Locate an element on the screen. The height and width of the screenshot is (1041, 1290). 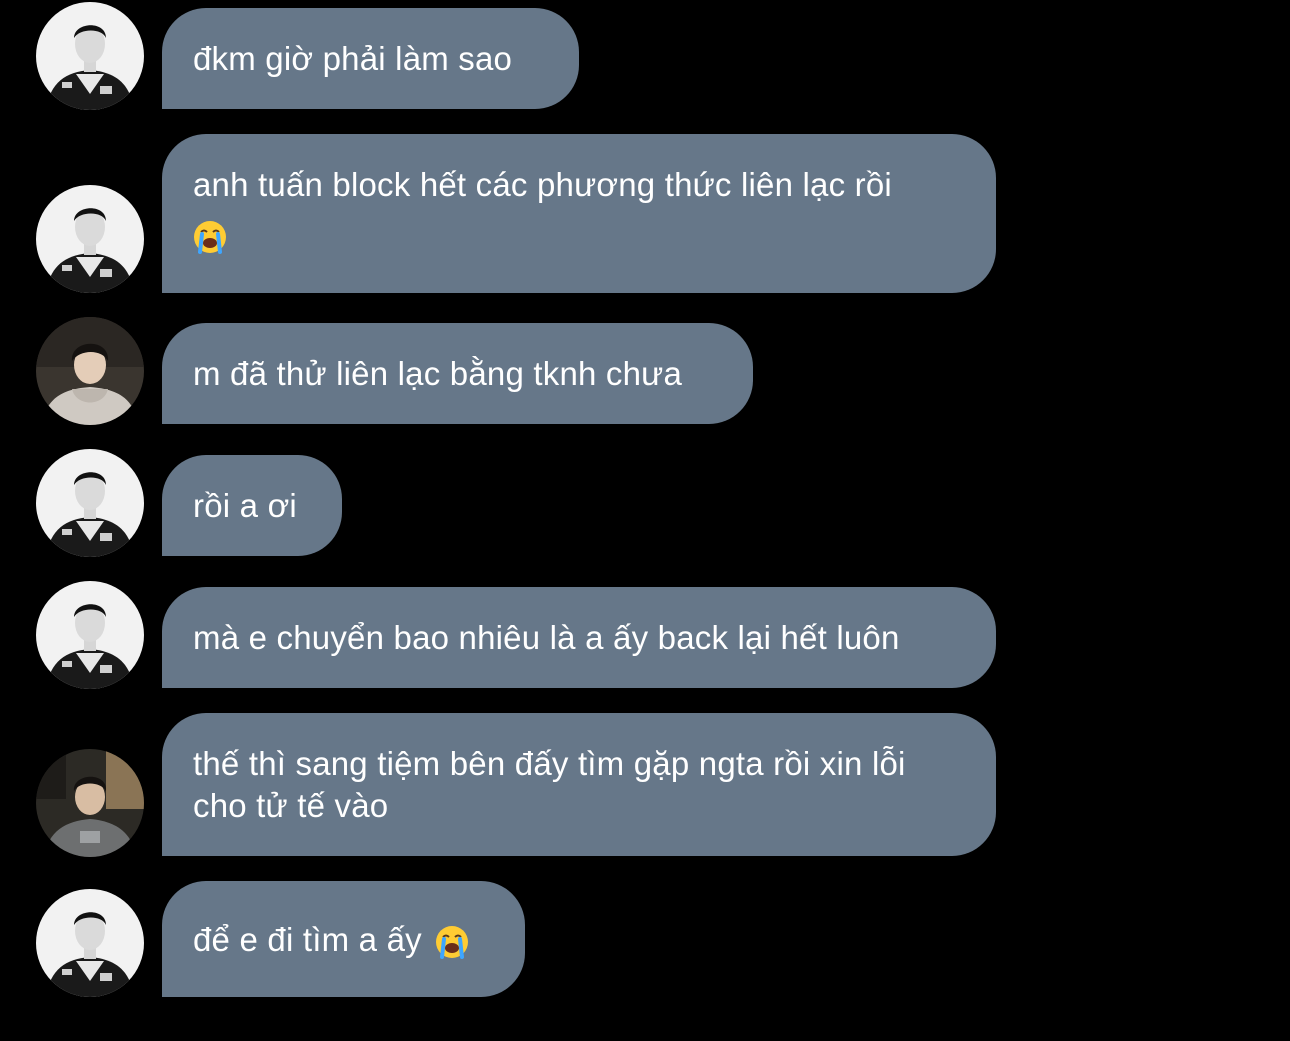
avatar-user-b is located at coordinates (90, 371).